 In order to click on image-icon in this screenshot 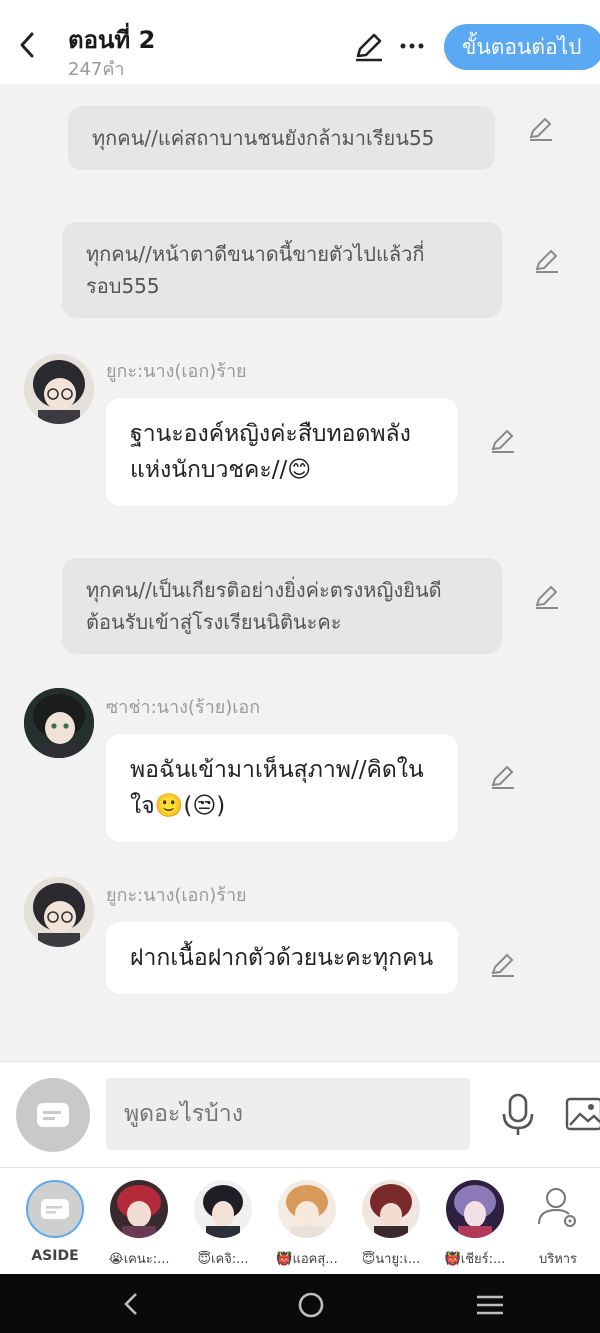, I will do `click(582, 1114)`.